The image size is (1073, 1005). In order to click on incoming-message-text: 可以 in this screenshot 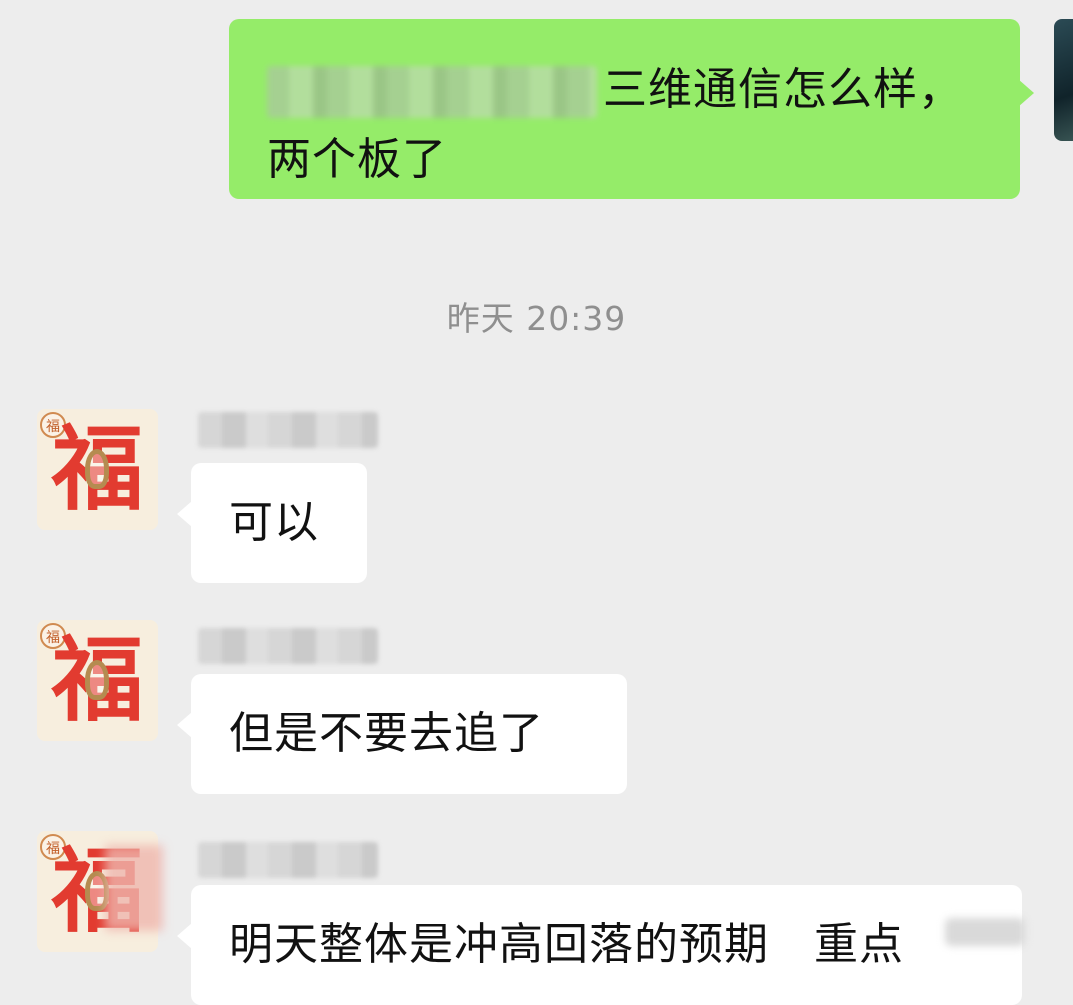, I will do `click(274, 522)`.